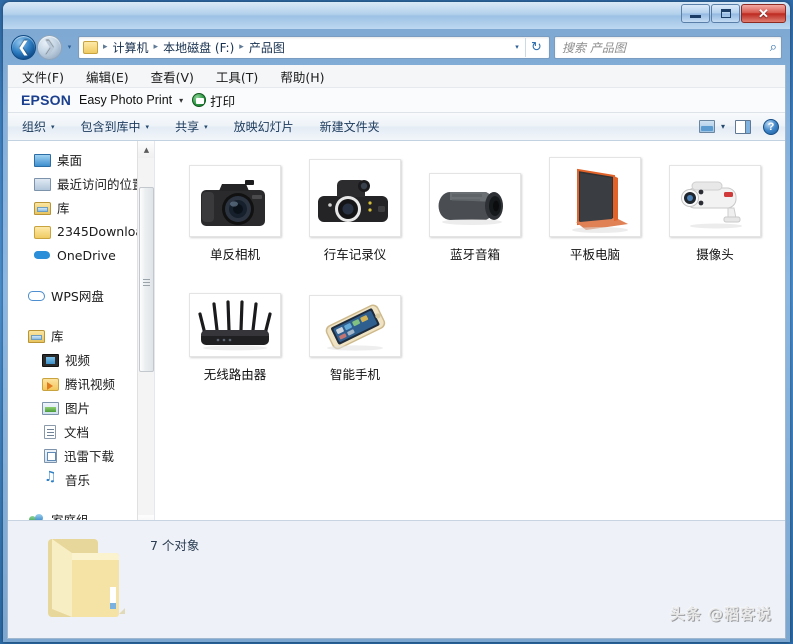 The image size is (793, 644). I want to click on thumbnail-tablet, so click(595, 197).